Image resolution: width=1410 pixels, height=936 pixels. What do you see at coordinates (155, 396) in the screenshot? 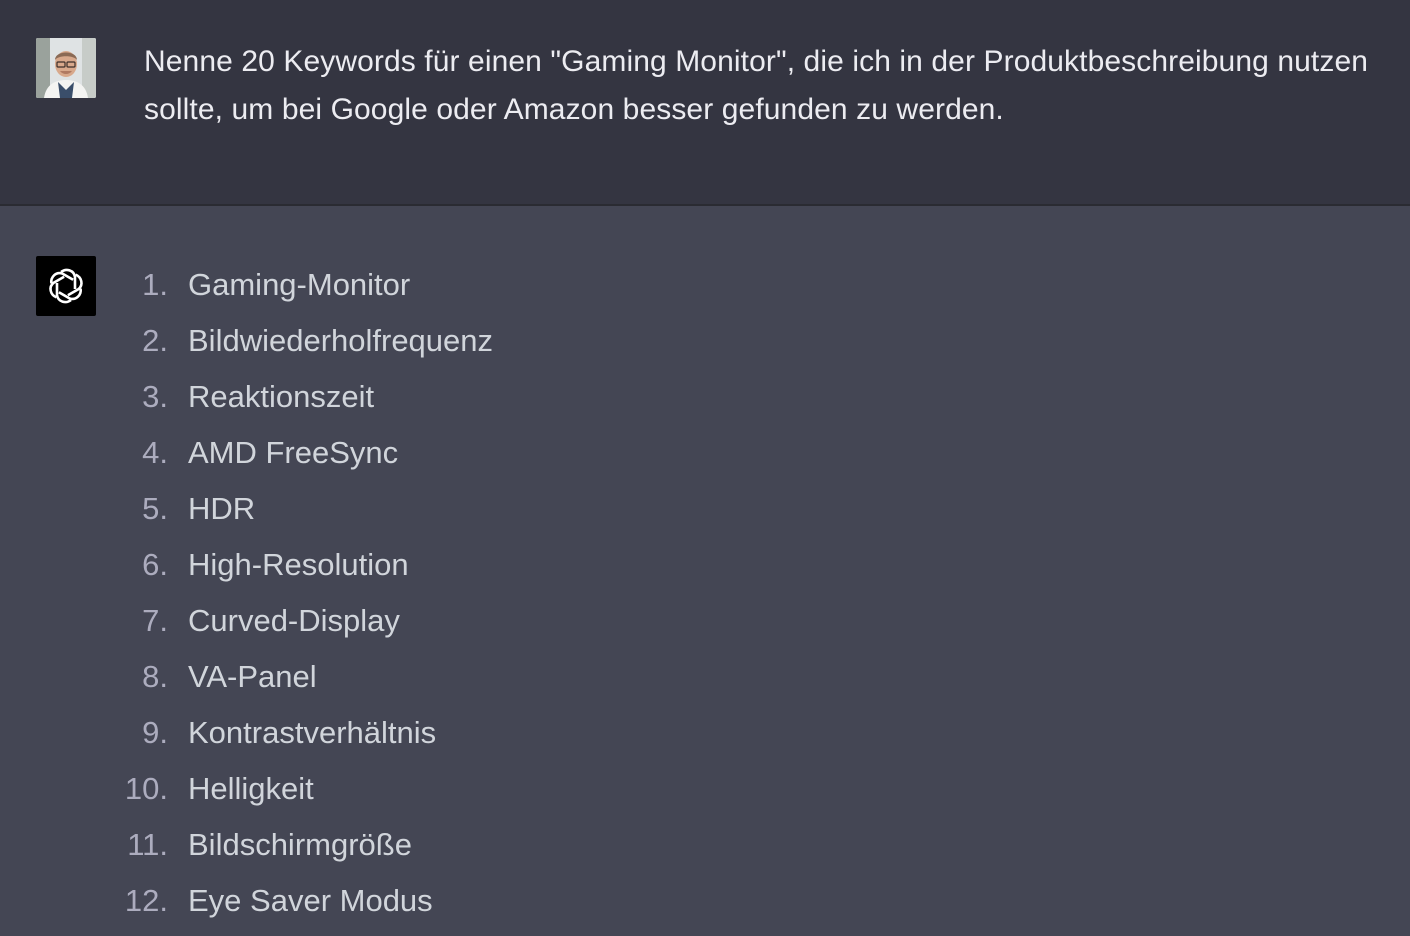
I see `list-item-number: 3.` at bounding box center [155, 396].